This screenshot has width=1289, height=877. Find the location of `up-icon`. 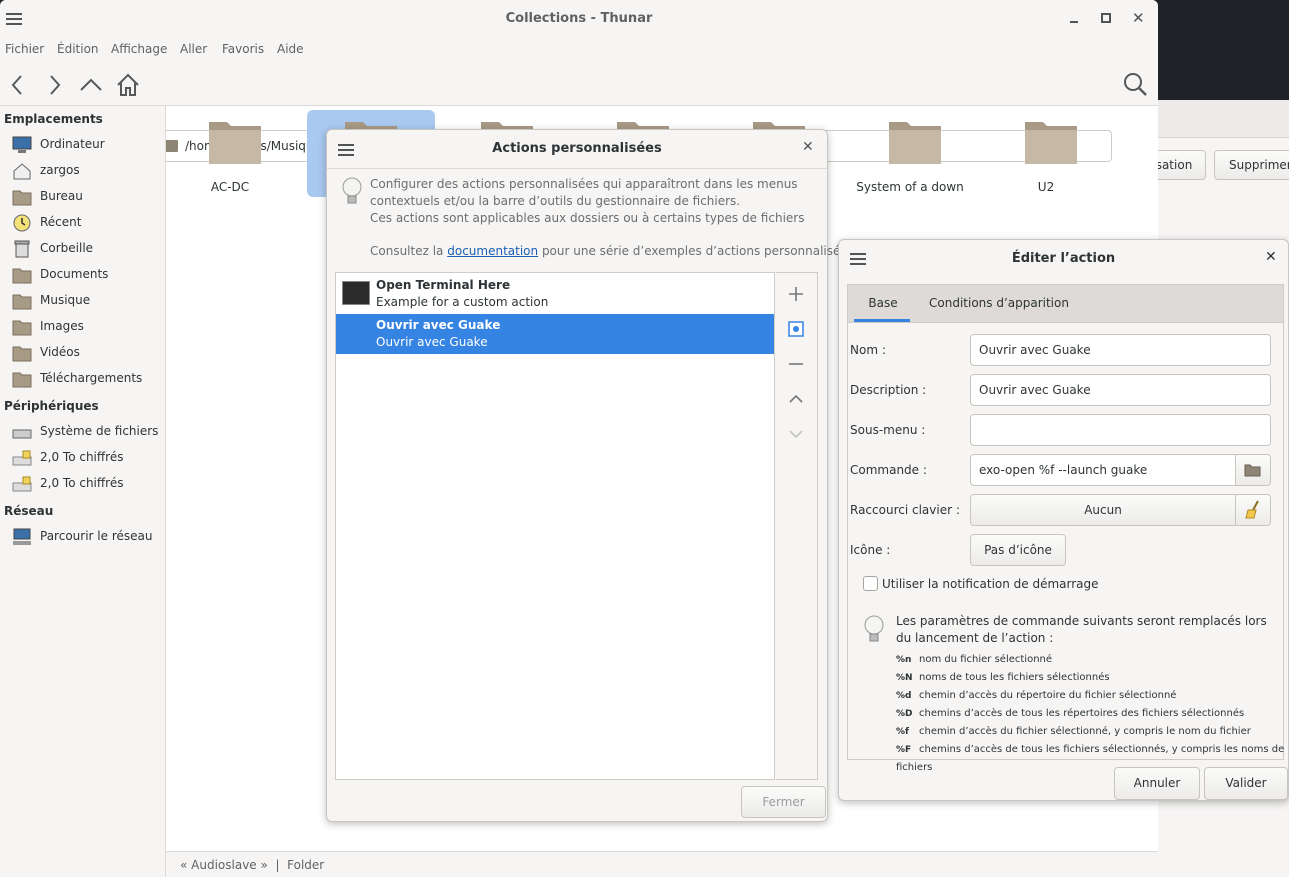

up-icon is located at coordinates (91, 85).